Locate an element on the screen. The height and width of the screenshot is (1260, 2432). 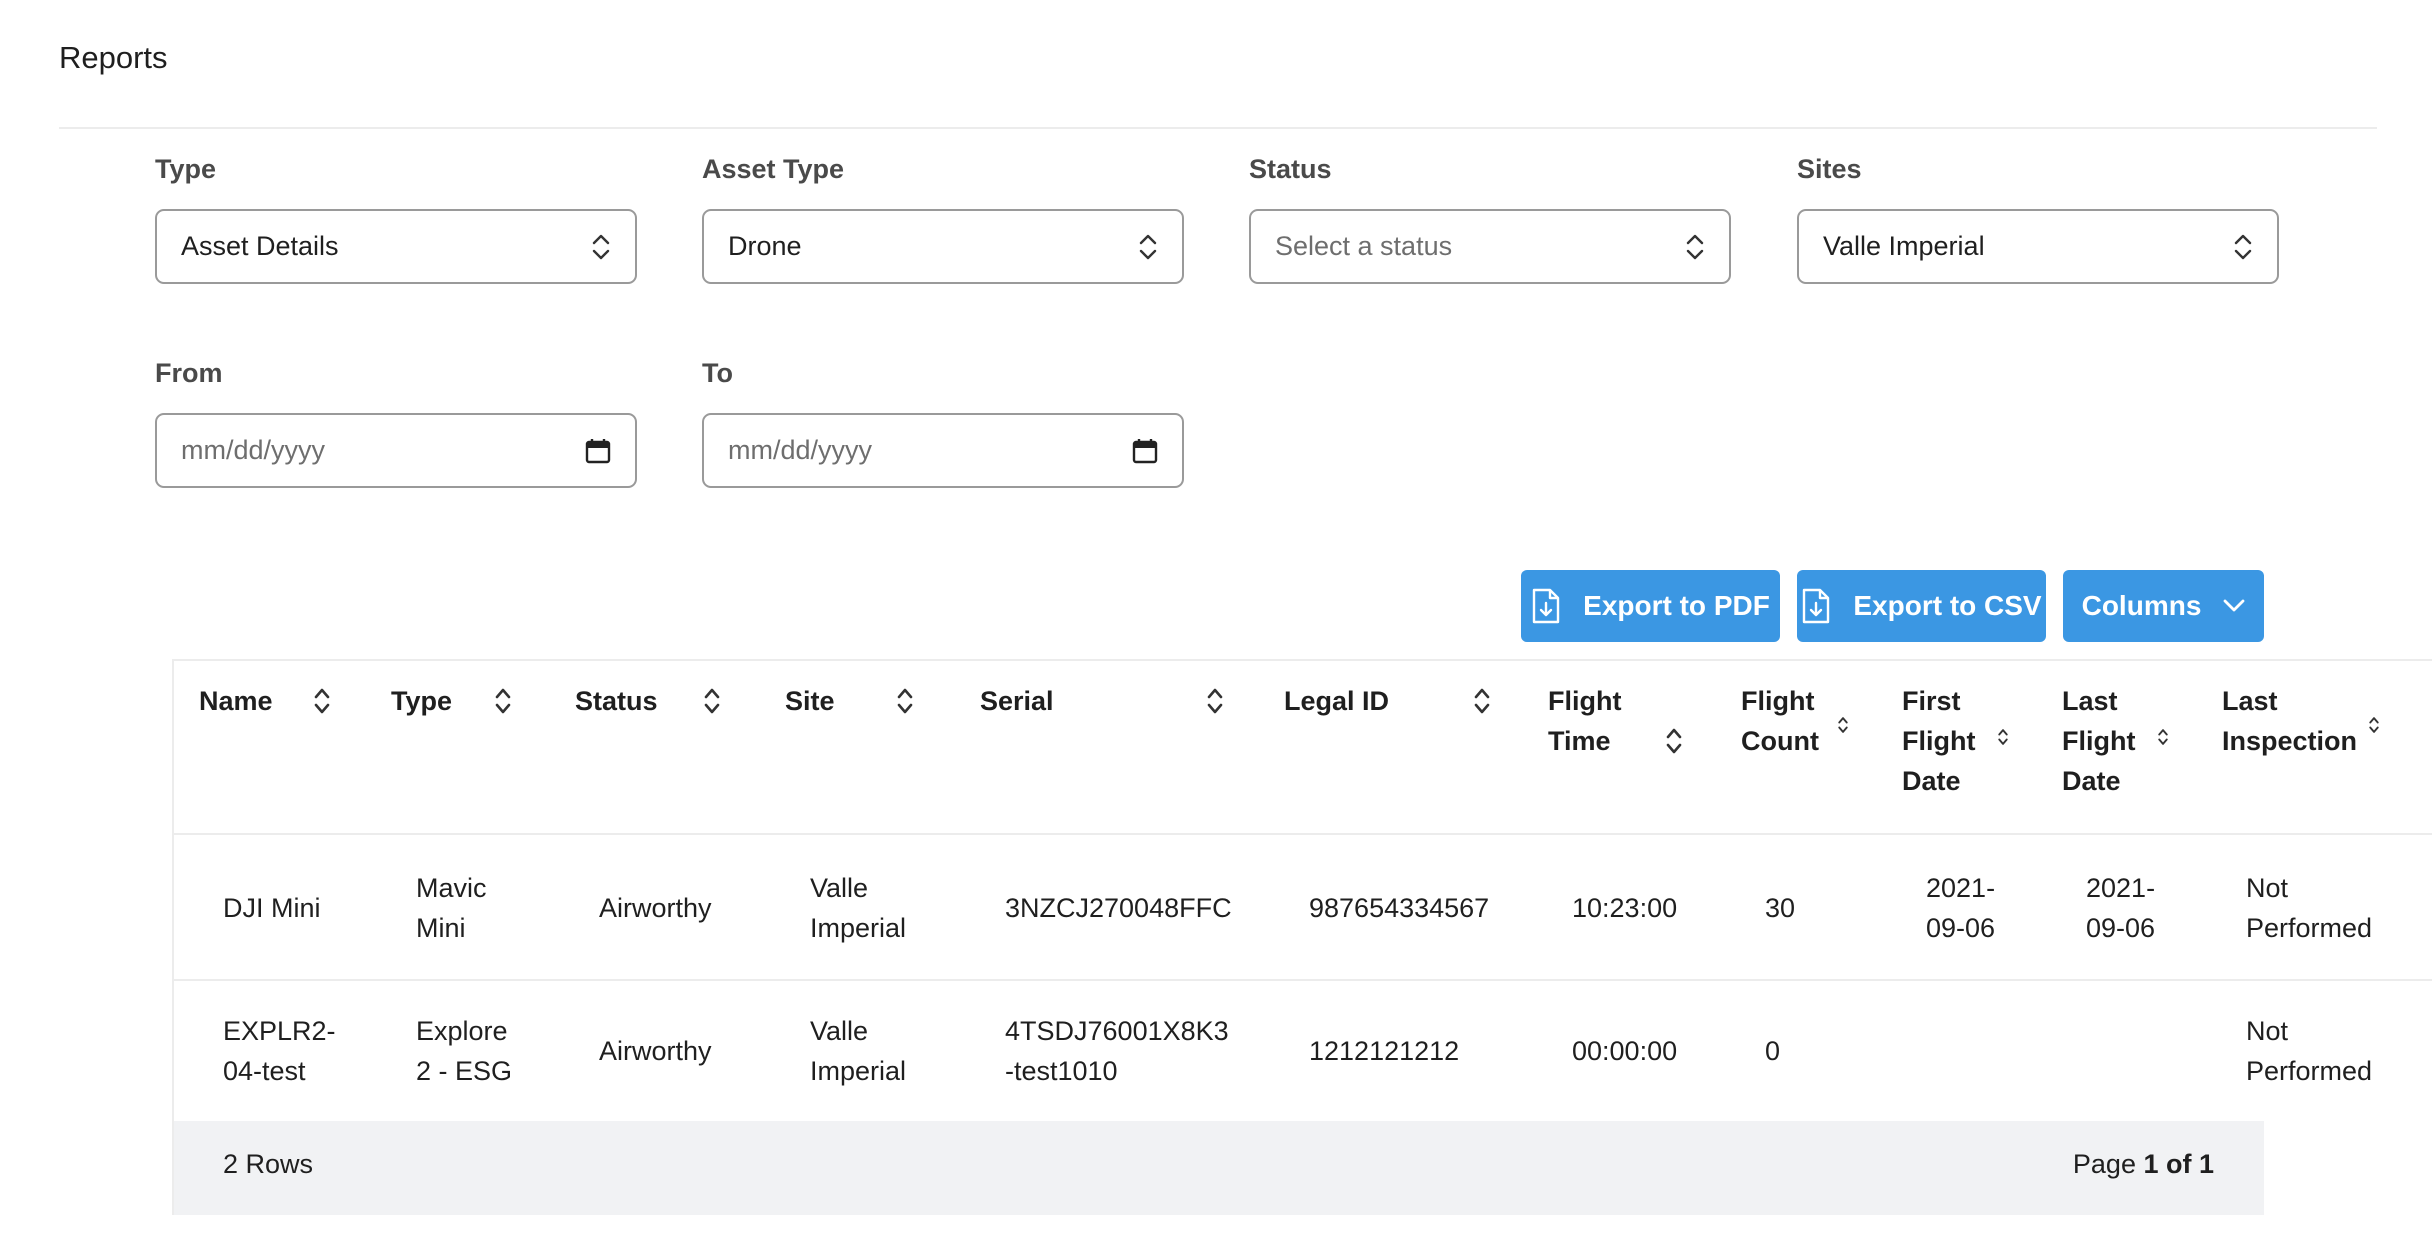
column-header-label-line: Serial is located at coordinates (1017, 701).